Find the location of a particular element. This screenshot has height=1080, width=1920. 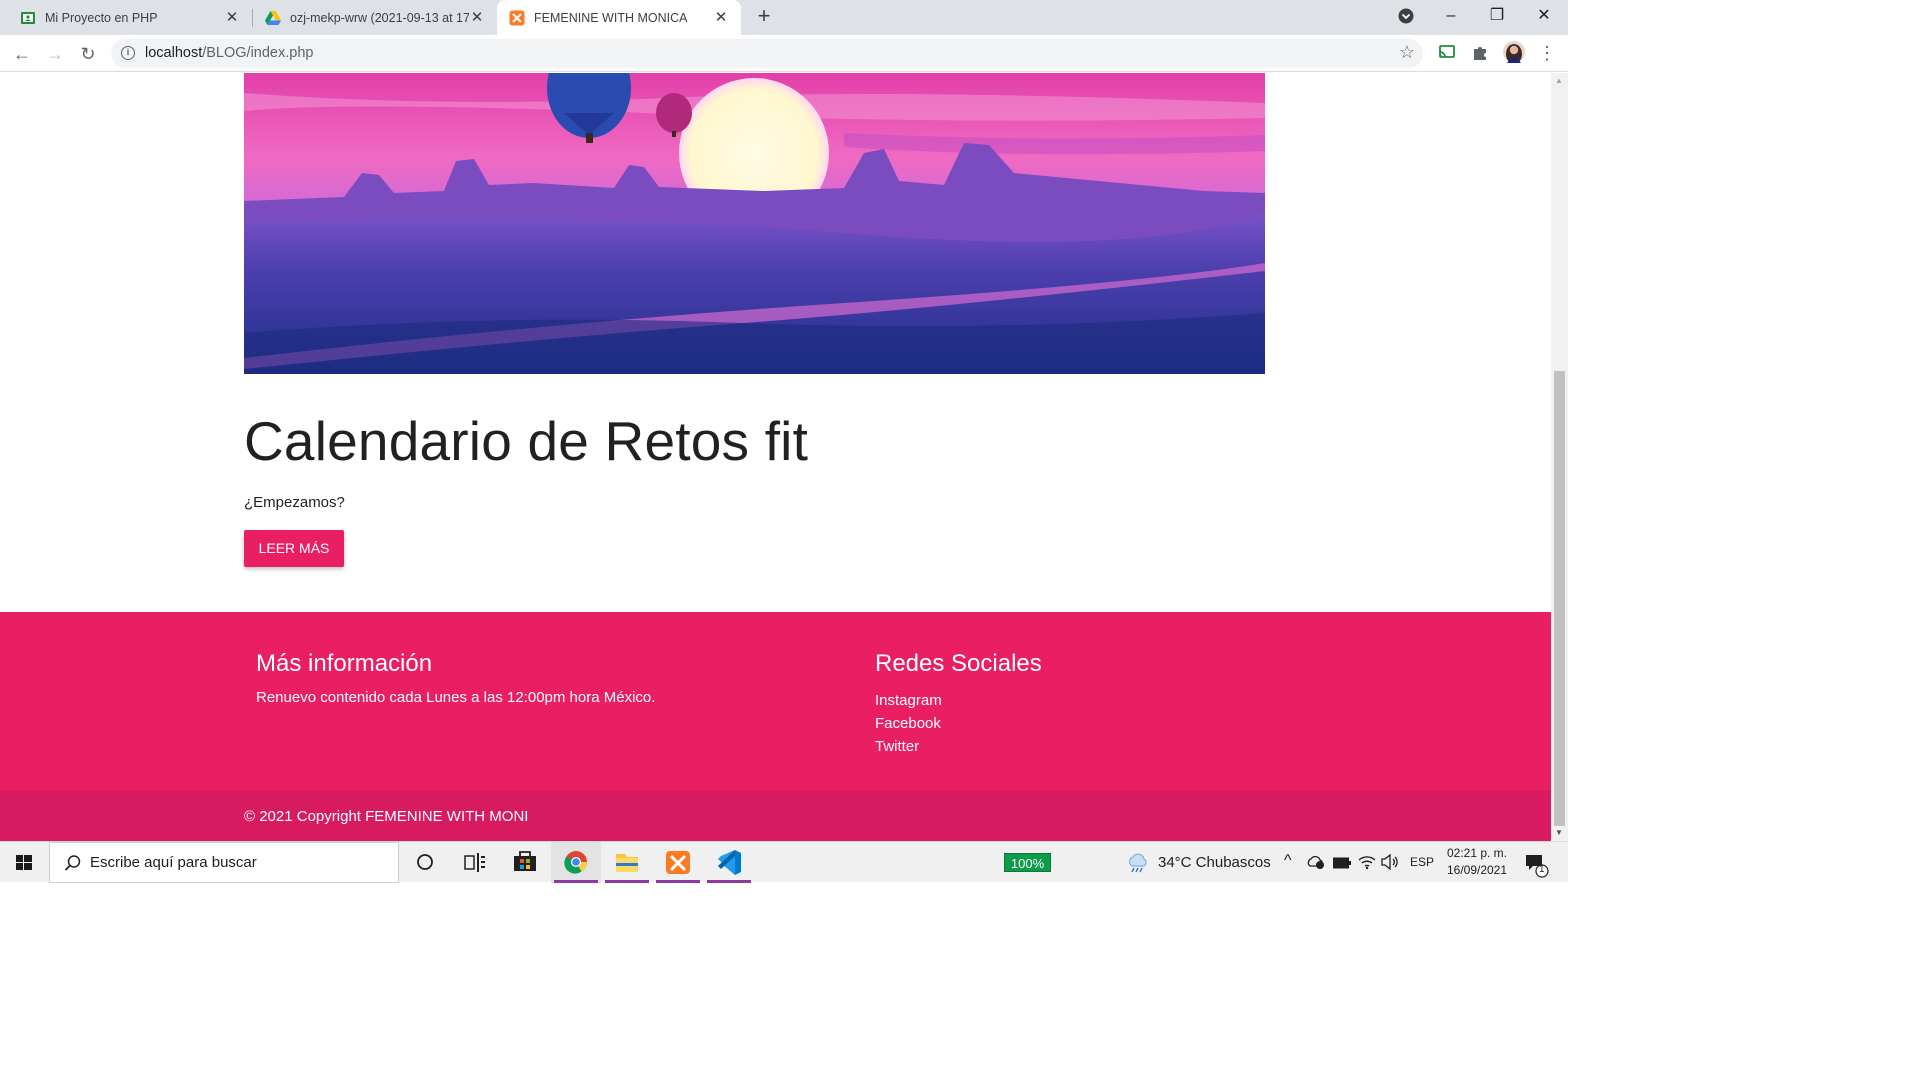

footer-info-heading: Más información is located at coordinates (344, 663).